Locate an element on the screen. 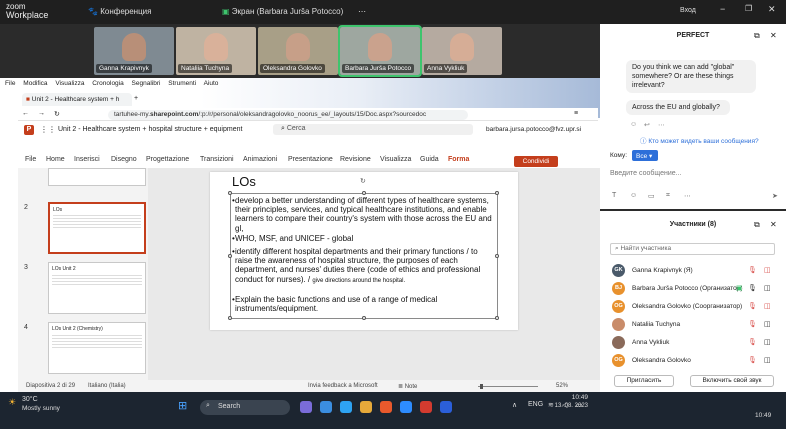 The image size is (786, 429). invite-button: Пригласить is located at coordinates (644, 381).